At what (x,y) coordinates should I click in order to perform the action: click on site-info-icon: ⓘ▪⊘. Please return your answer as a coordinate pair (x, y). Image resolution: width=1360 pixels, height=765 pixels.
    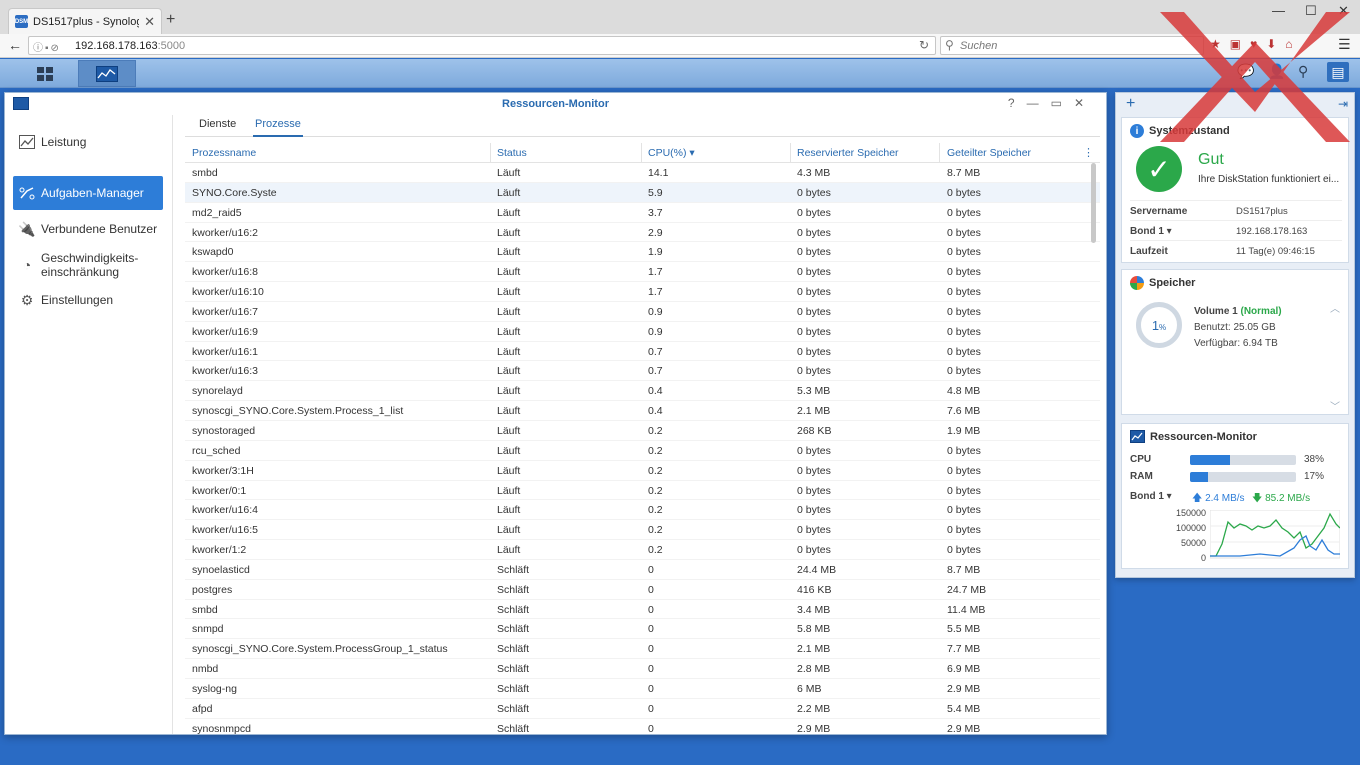
    Looking at the image, I should click on (47, 46).